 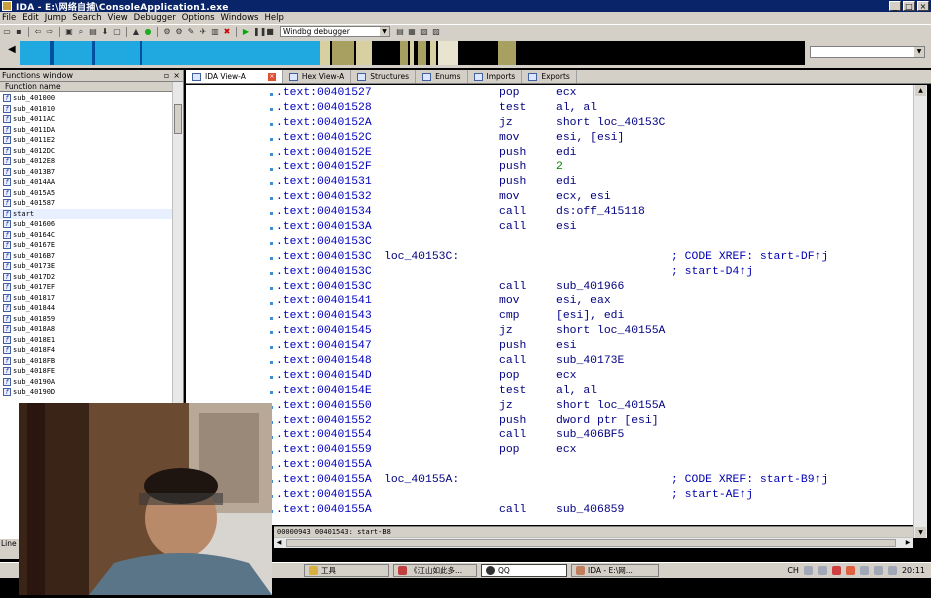 What do you see at coordinates (148, 32) in the screenshot?
I see `green-circle-icon: ●` at bounding box center [148, 32].